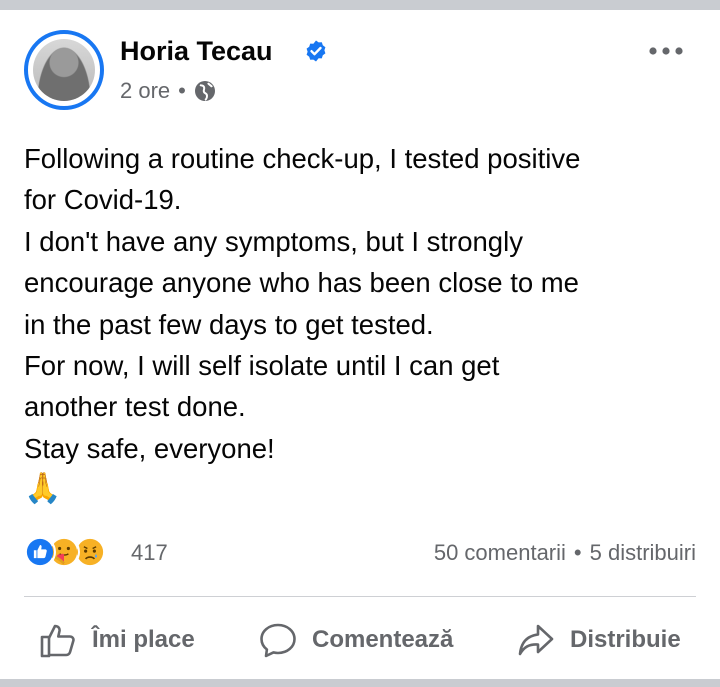  What do you see at coordinates (149, 553) in the screenshot?
I see `reactions-count: 417` at bounding box center [149, 553].